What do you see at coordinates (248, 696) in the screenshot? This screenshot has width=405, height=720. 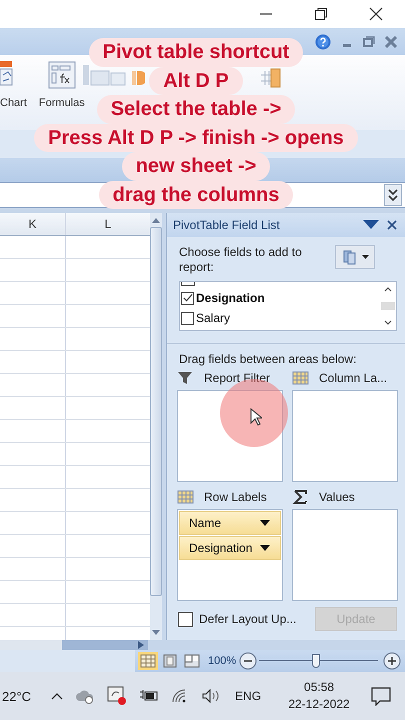 I see `language-indicator: ENG` at bounding box center [248, 696].